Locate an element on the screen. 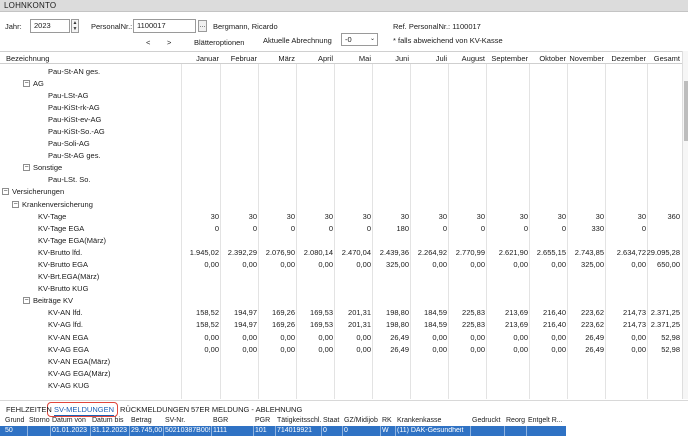 This screenshot has width=688, height=446. tab-fehlzeiten: FEHLZEITEN is located at coordinates (29, 409).